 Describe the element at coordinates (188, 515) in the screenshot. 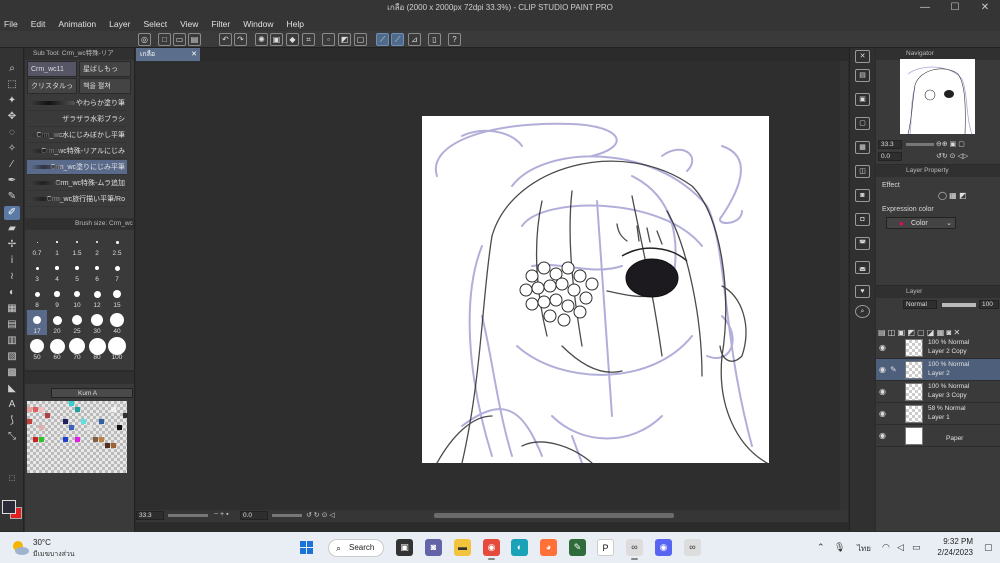

I see `zoom-slider` at that location.